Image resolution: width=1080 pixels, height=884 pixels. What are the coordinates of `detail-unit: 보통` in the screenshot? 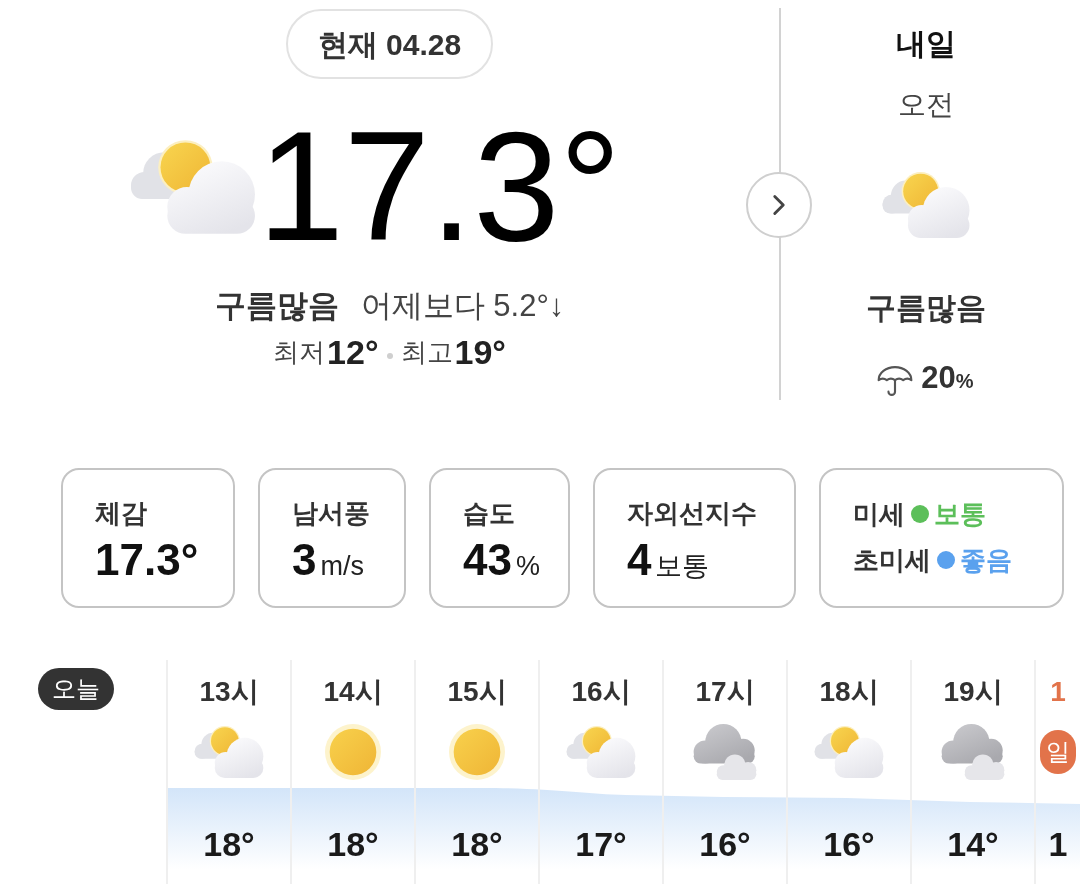 It's located at (682, 566).